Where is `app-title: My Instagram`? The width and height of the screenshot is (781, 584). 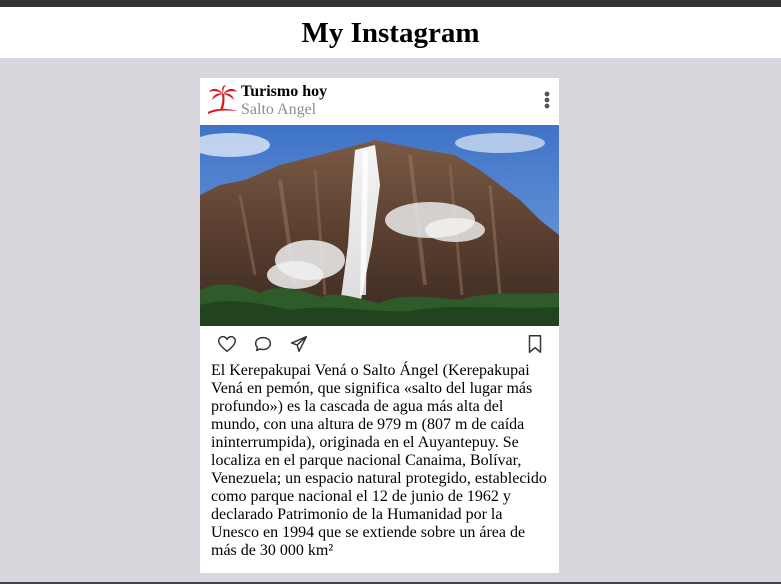
app-title: My Instagram is located at coordinates (390, 33).